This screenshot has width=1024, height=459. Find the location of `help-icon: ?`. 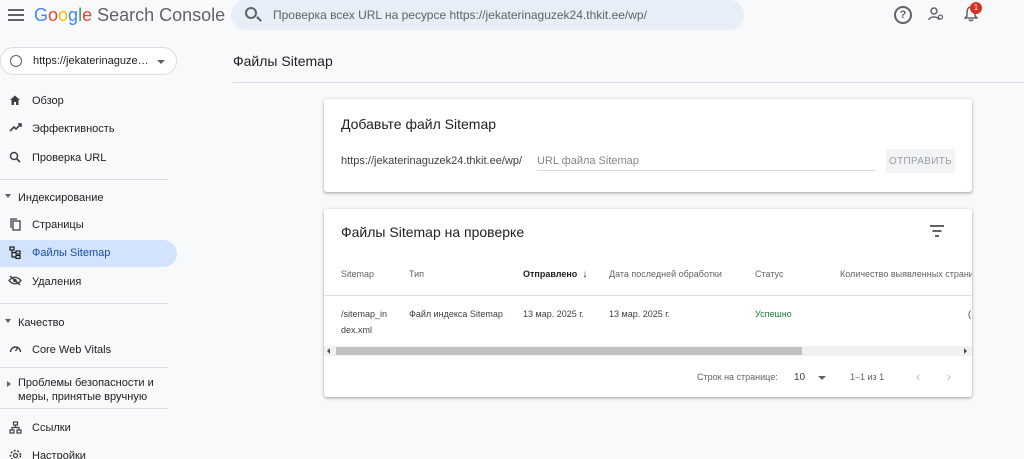

help-icon: ? is located at coordinates (903, 15).